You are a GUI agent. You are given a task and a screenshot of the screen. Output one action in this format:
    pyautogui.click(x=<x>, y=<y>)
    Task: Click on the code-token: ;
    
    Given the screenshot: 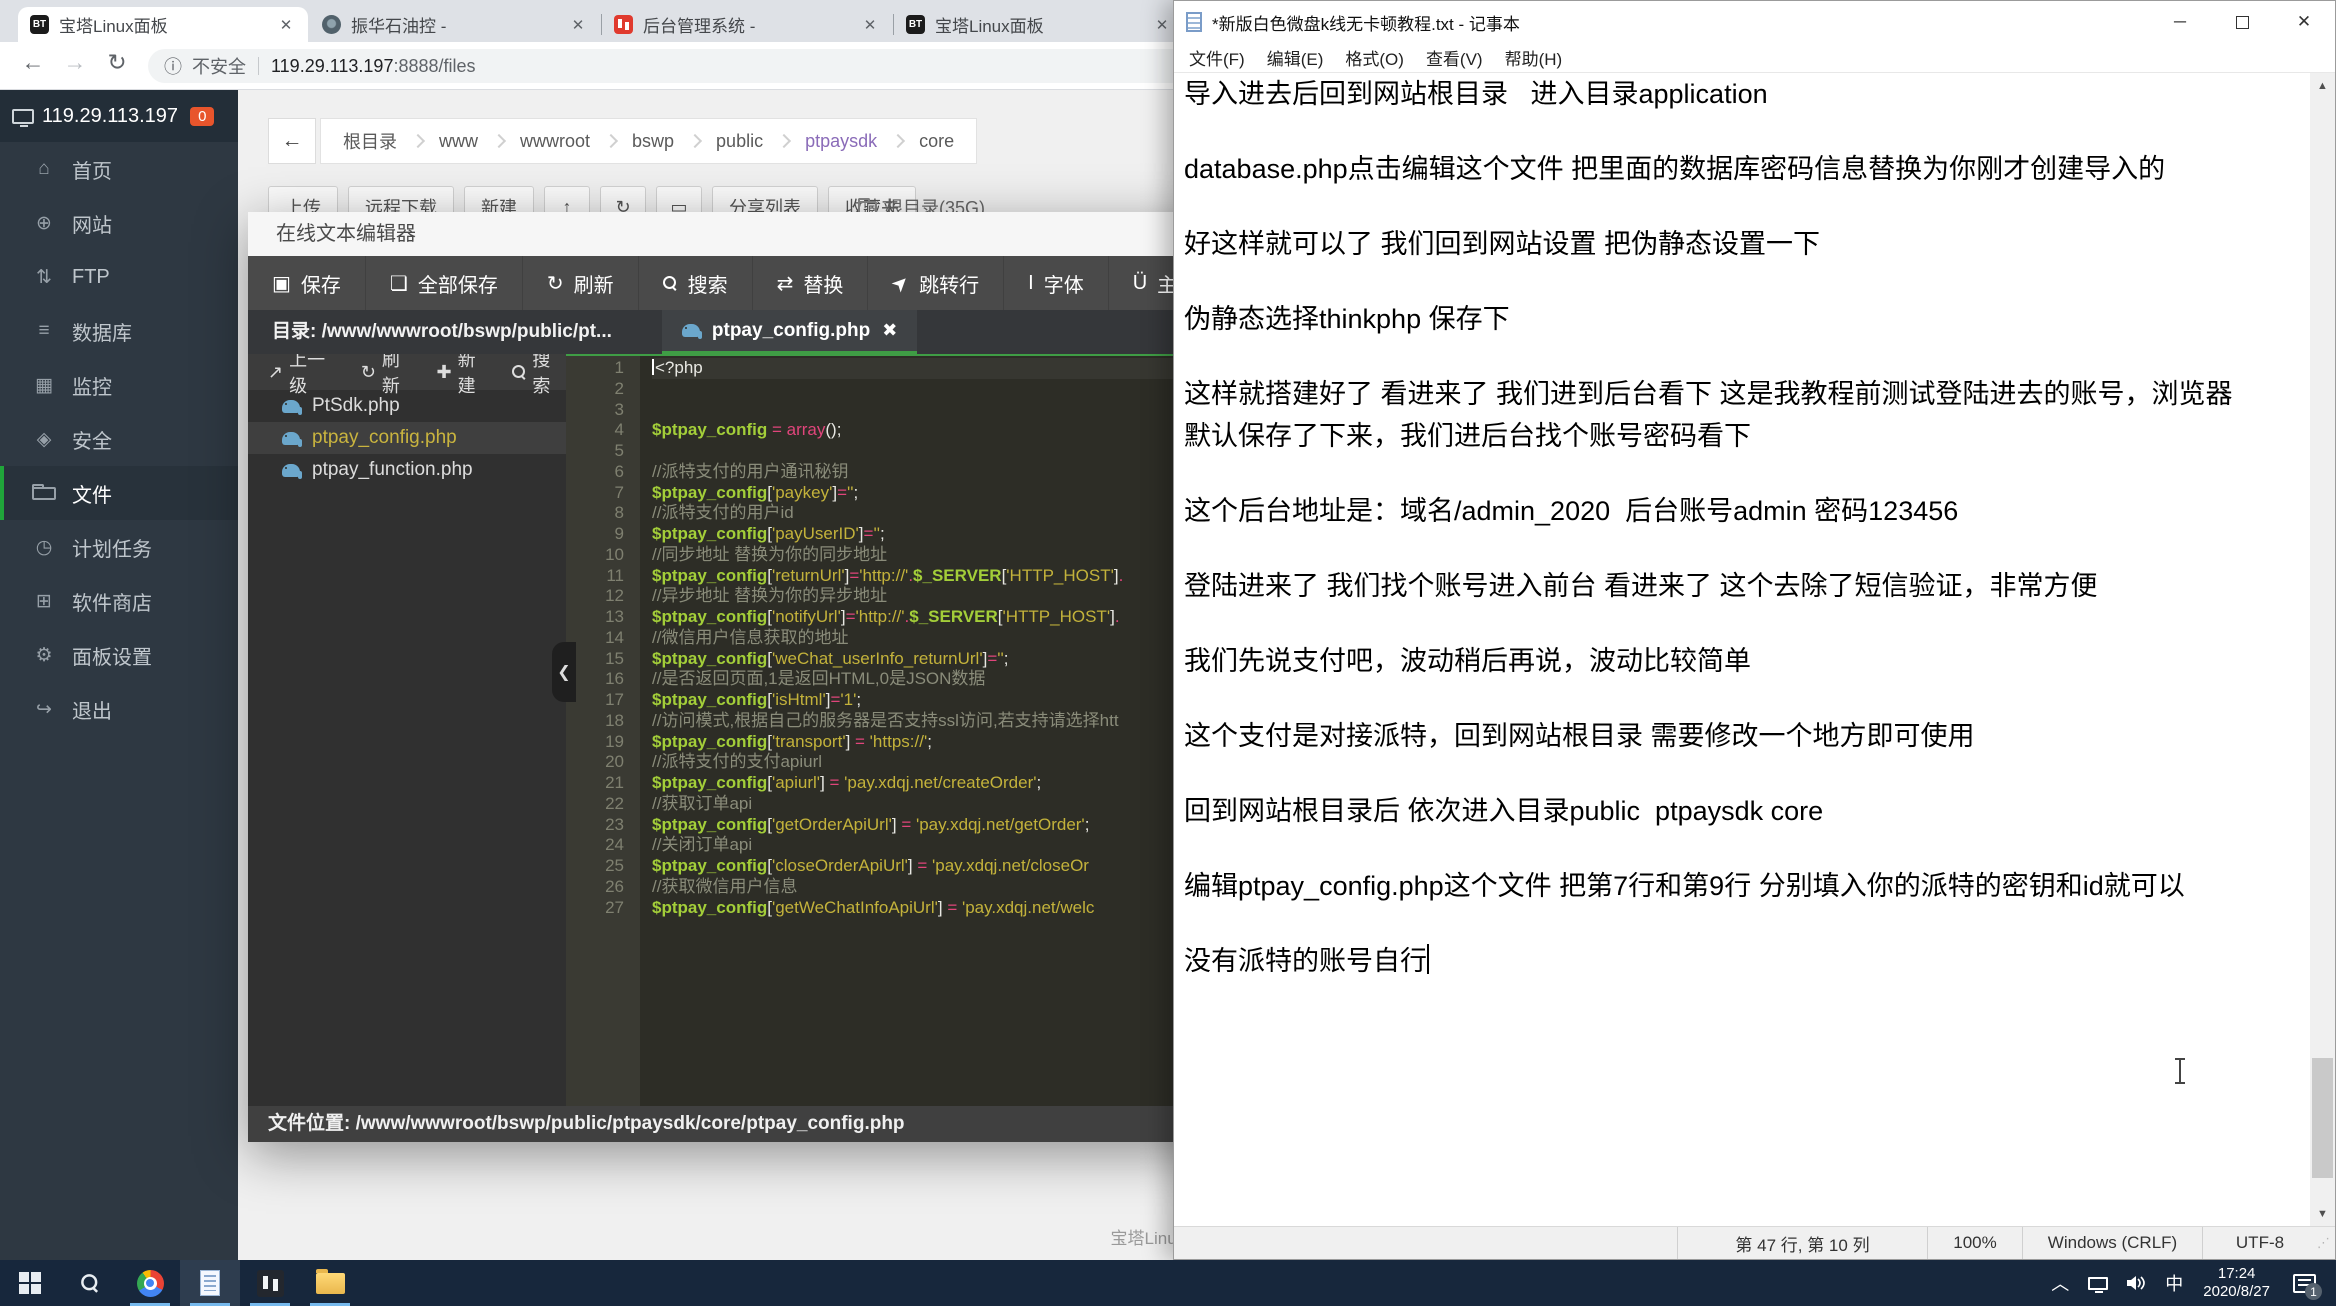 What is the action you would take?
    pyautogui.click(x=859, y=699)
    